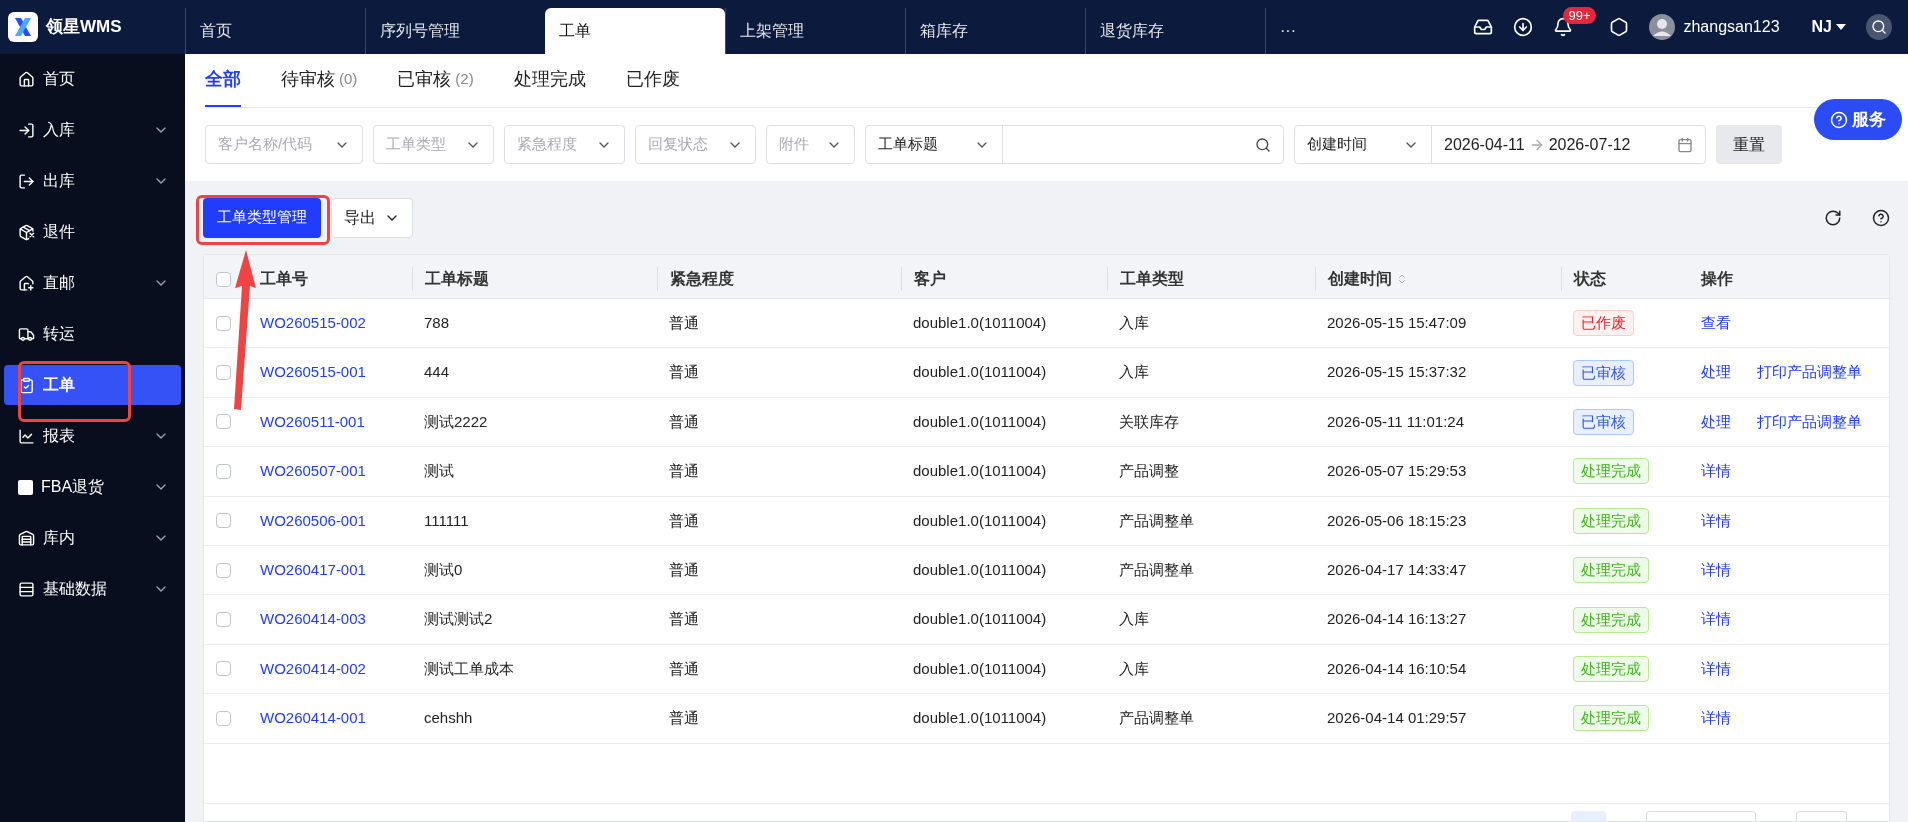 This screenshot has height=822, width=1908. I want to click on page-jump-field, so click(1821, 816).